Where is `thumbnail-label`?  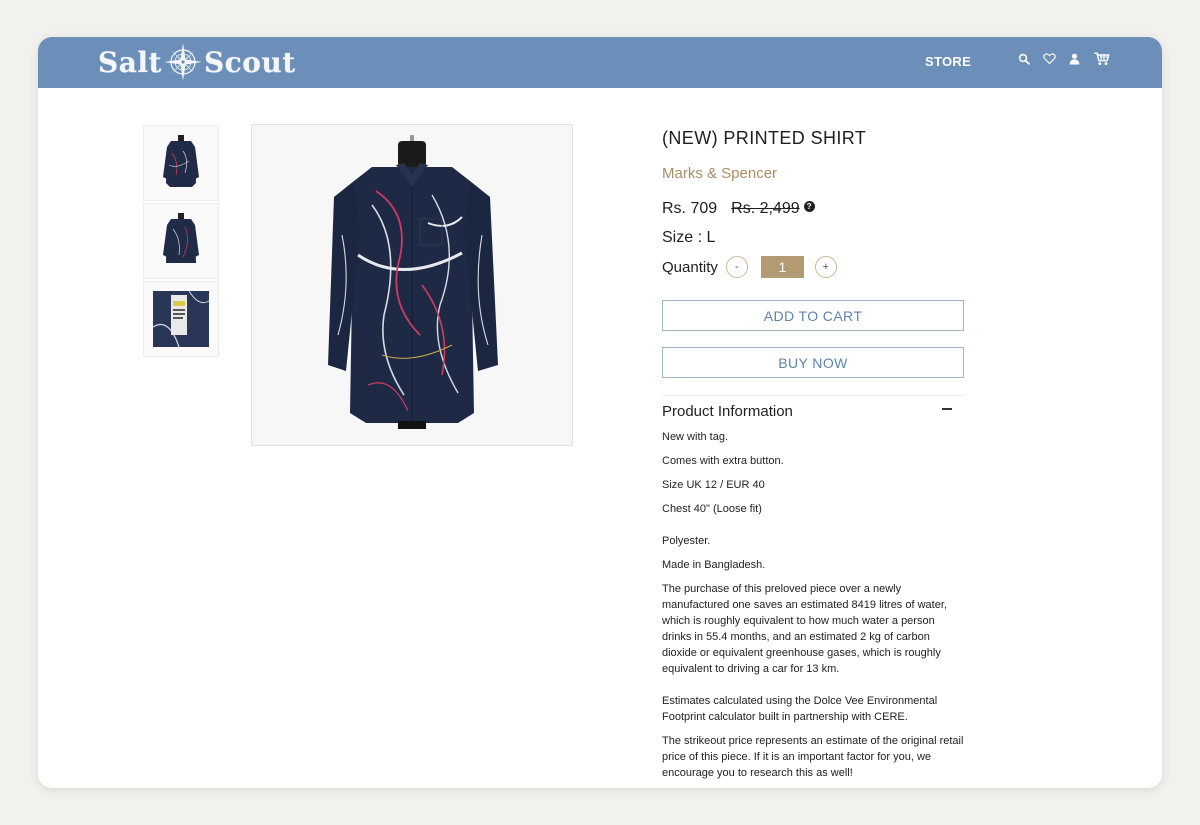 thumbnail-label is located at coordinates (181, 319).